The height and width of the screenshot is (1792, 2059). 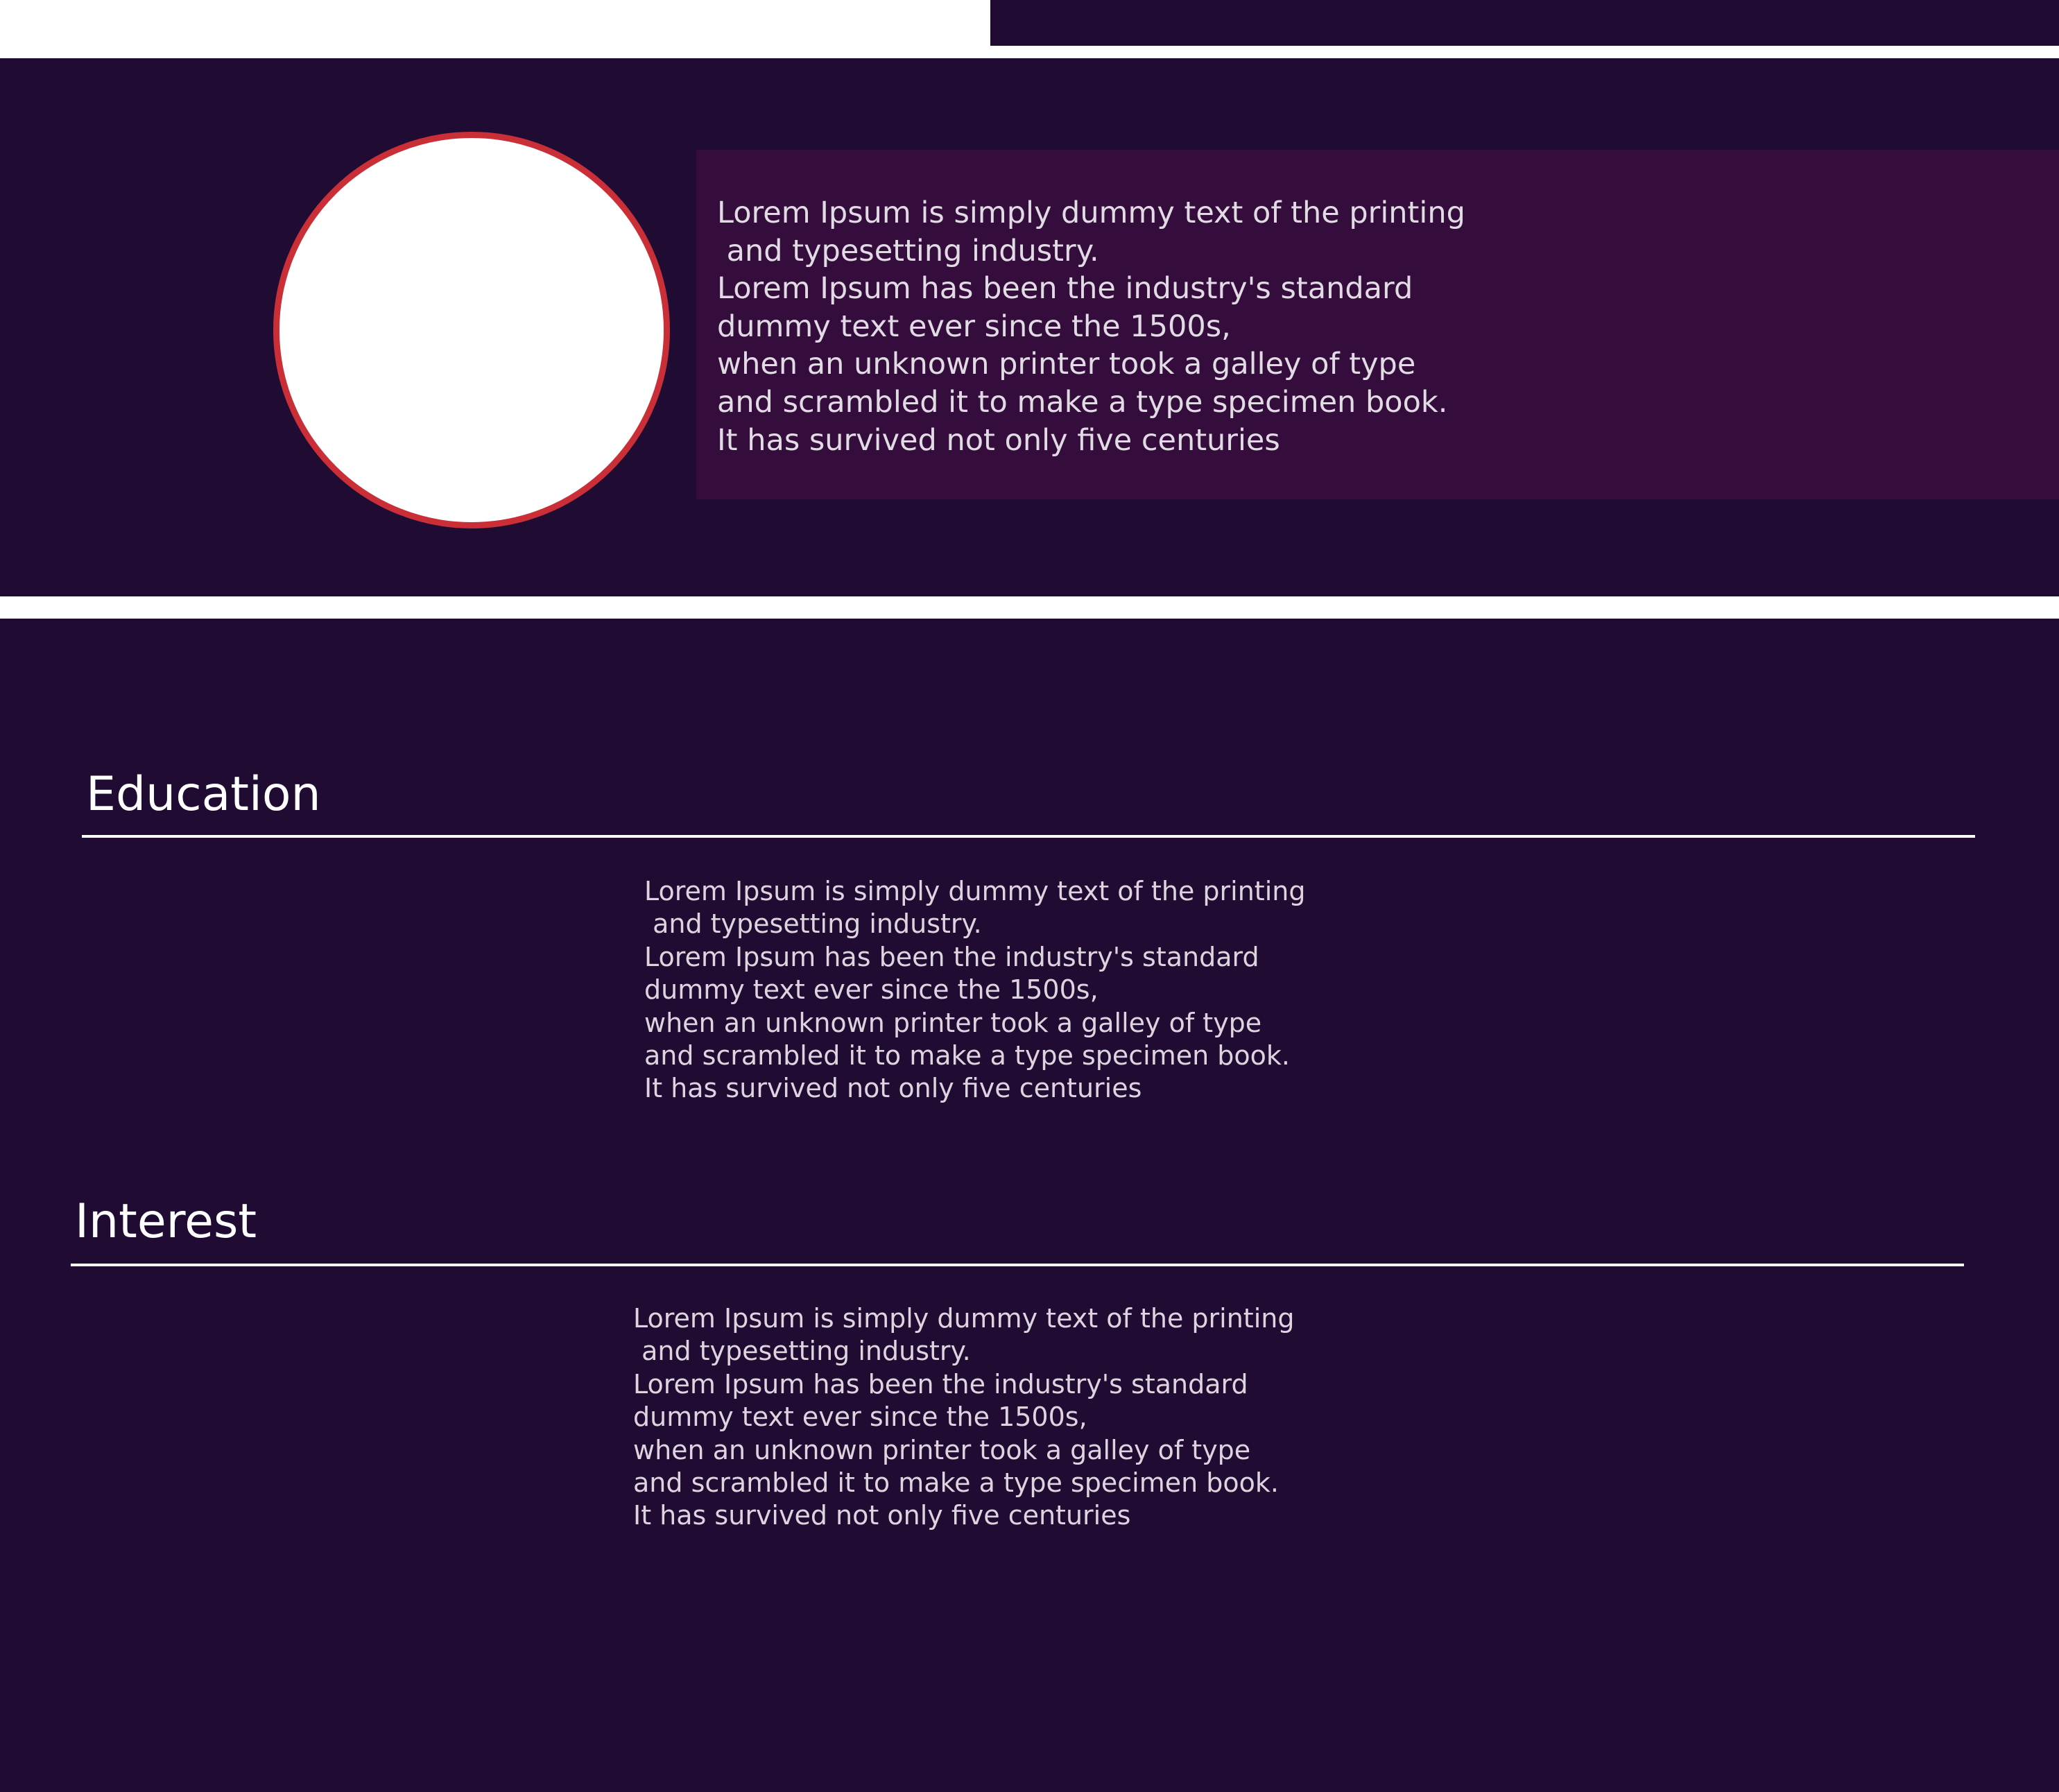 What do you see at coordinates (203, 794) in the screenshot?
I see `education-heading: Education` at bounding box center [203, 794].